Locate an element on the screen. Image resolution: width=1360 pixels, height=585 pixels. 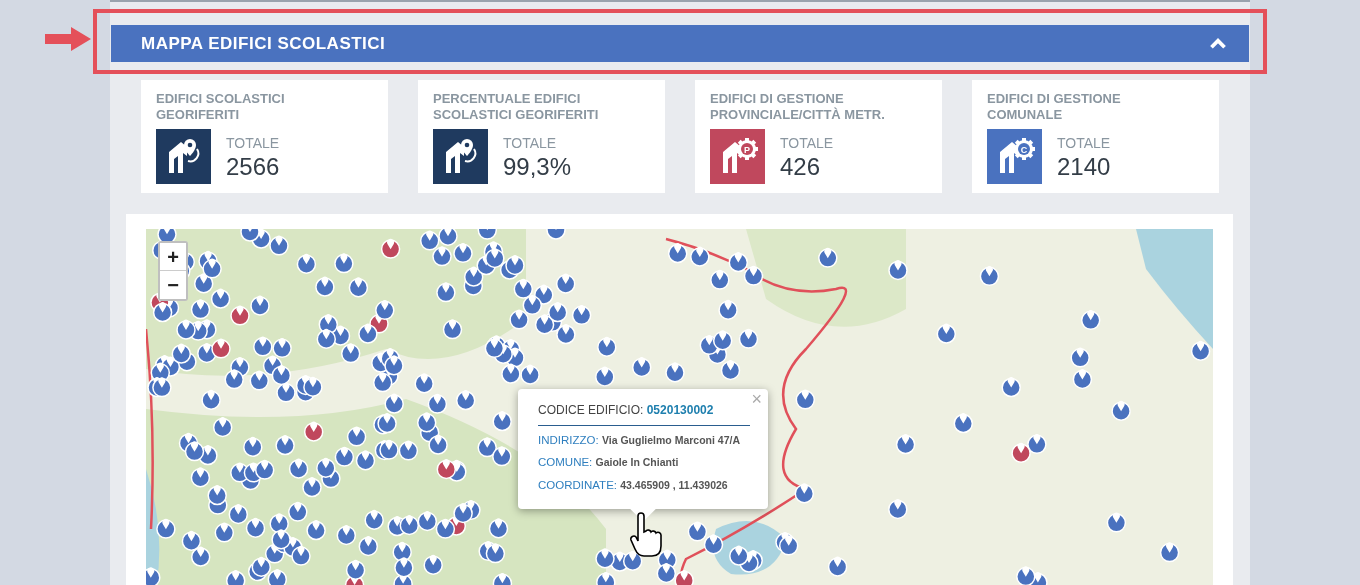
field-value: Via Guglielmo Marconi 47/A is located at coordinates (670, 440).